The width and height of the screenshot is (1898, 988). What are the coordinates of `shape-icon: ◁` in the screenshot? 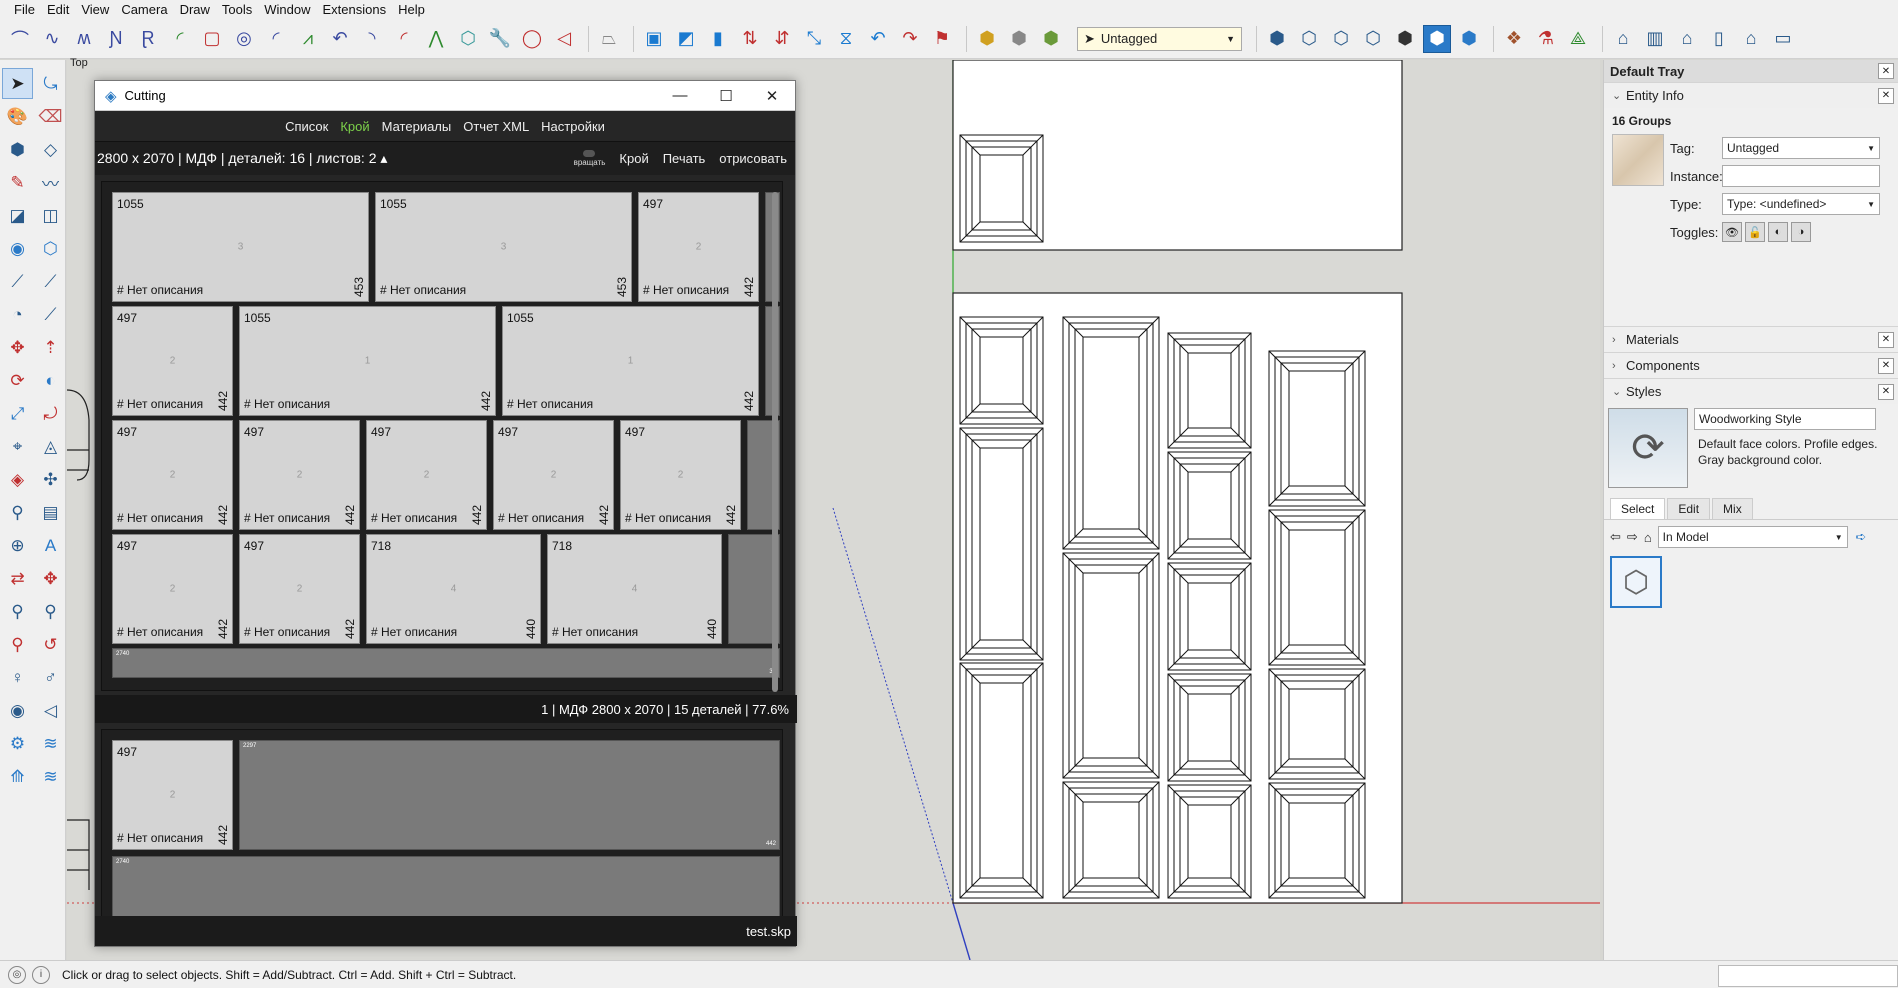 It's located at (564, 39).